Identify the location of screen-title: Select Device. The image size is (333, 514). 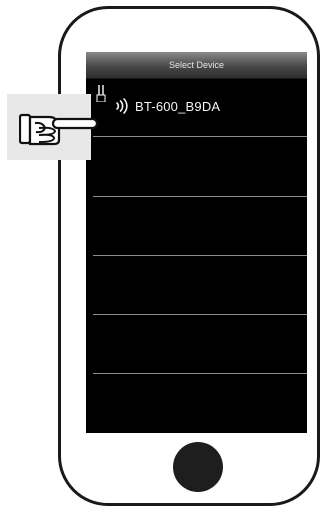
(196, 65).